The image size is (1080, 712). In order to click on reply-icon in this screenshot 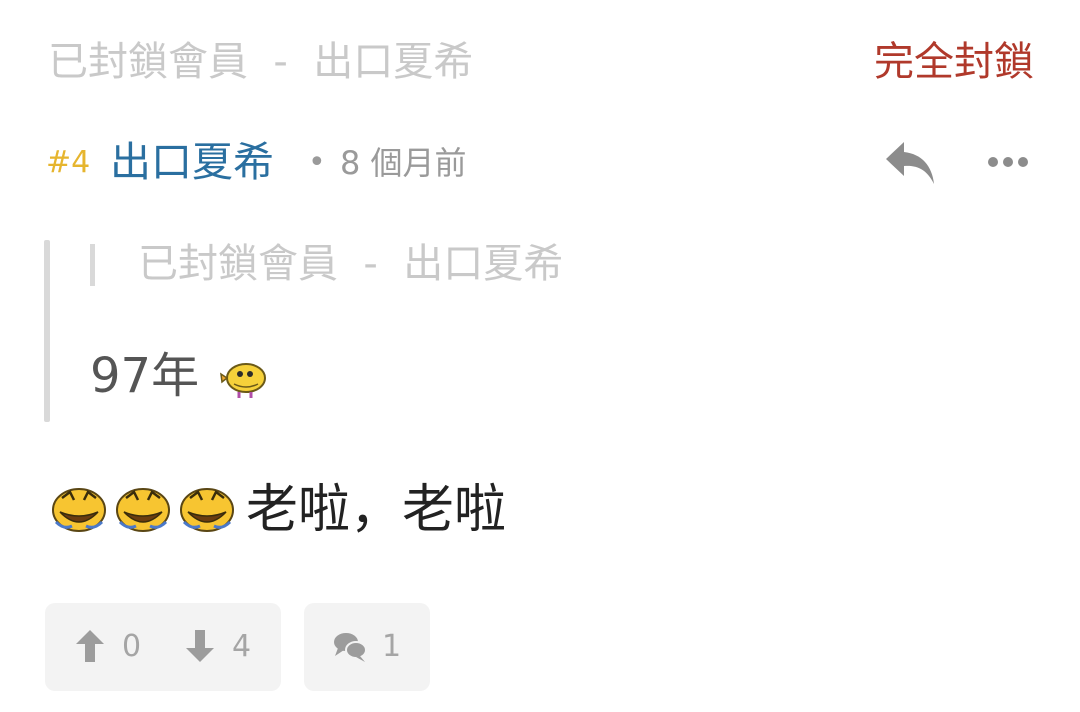, I will do `click(910, 163)`.